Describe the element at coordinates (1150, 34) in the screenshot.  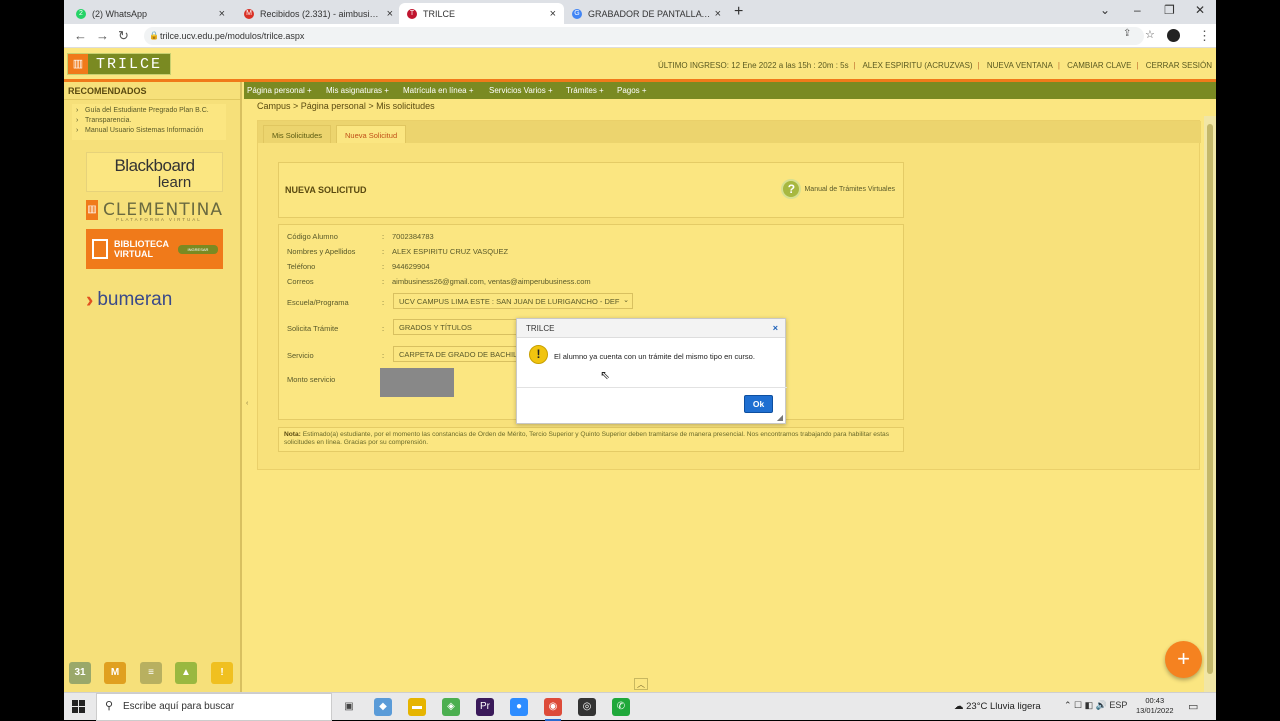
I see `bookmark-star-icon: ☆` at that location.